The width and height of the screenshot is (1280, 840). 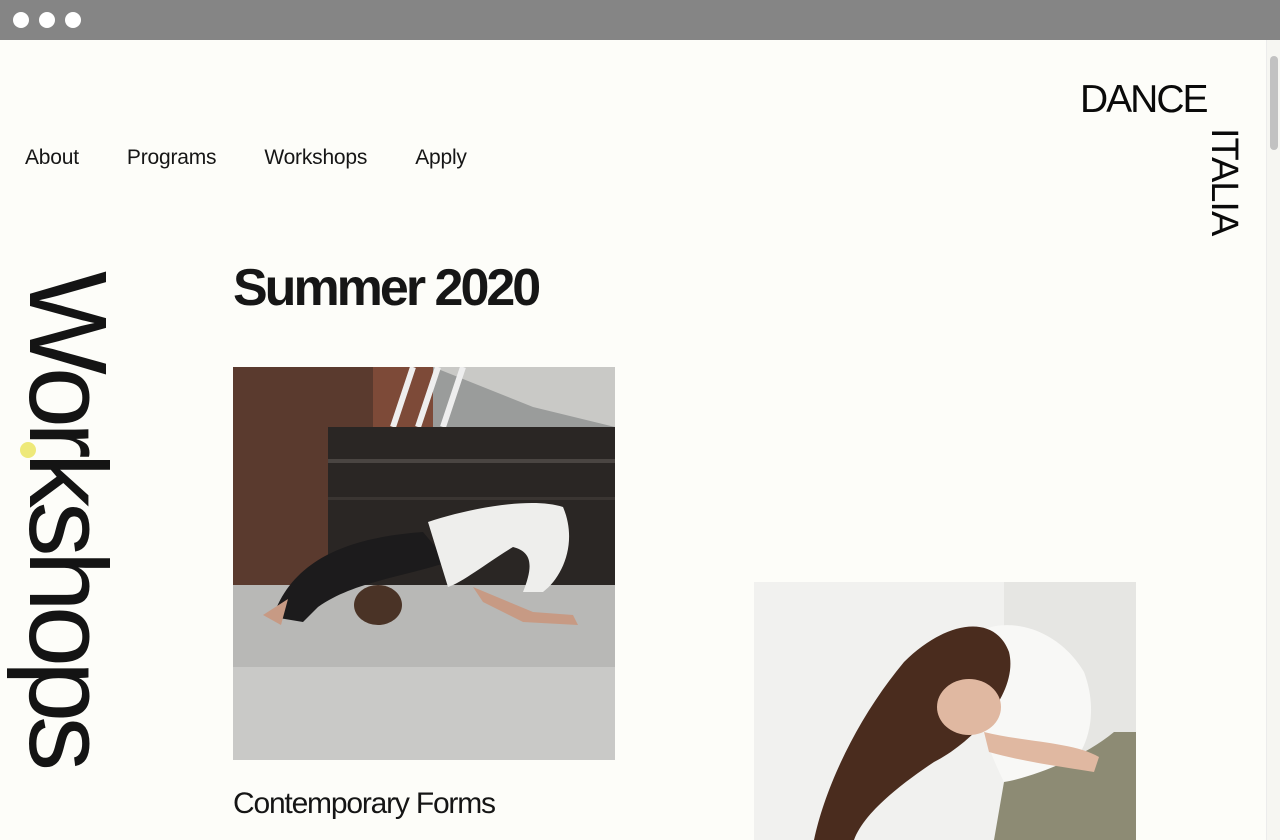 What do you see at coordinates (246, 158) in the screenshot?
I see `main-nav: About Programs Workshops Apply` at bounding box center [246, 158].